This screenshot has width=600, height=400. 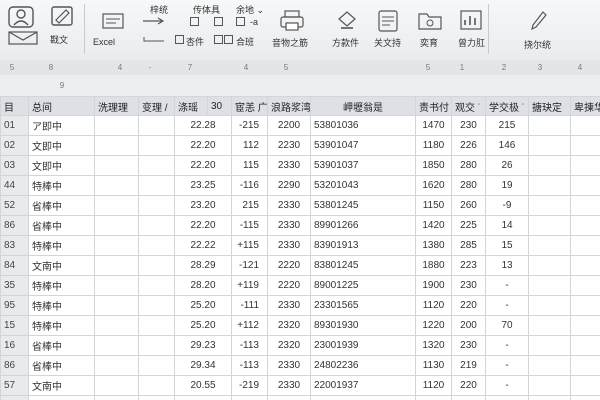 What do you see at coordinates (388, 21) in the screenshot?
I see `list-icon` at bounding box center [388, 21].